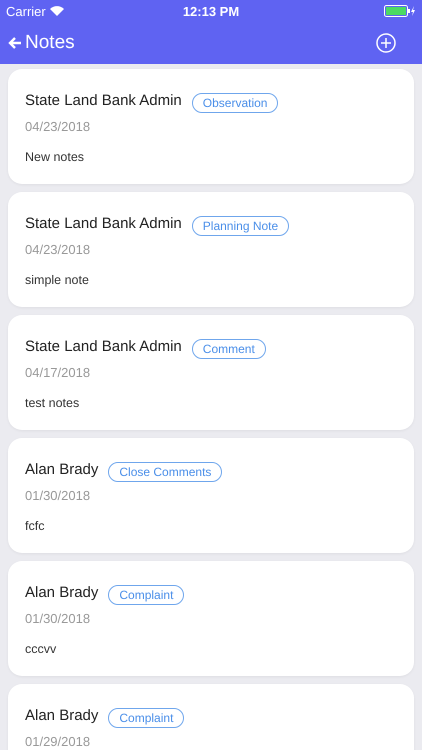  I want to click on note-tag: Observation, so click(235, 103).